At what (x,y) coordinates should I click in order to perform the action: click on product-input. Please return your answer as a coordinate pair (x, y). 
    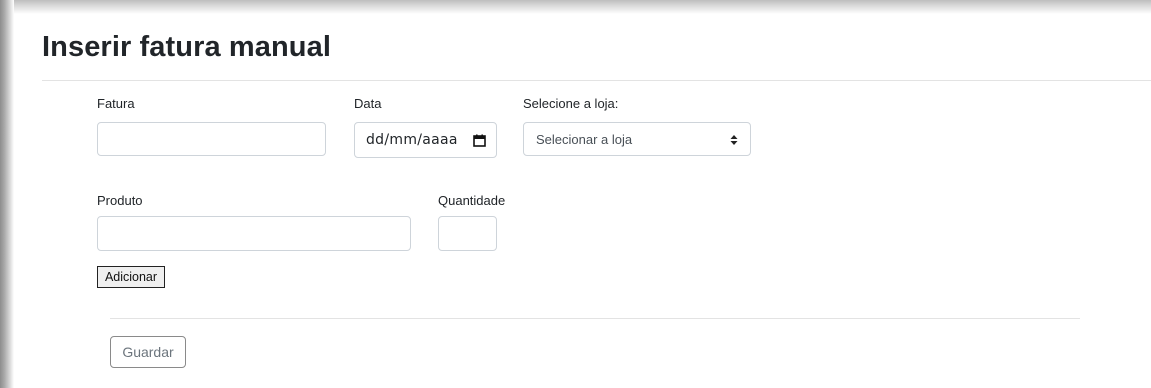
    Looking at the image, I should click on (254, 233).